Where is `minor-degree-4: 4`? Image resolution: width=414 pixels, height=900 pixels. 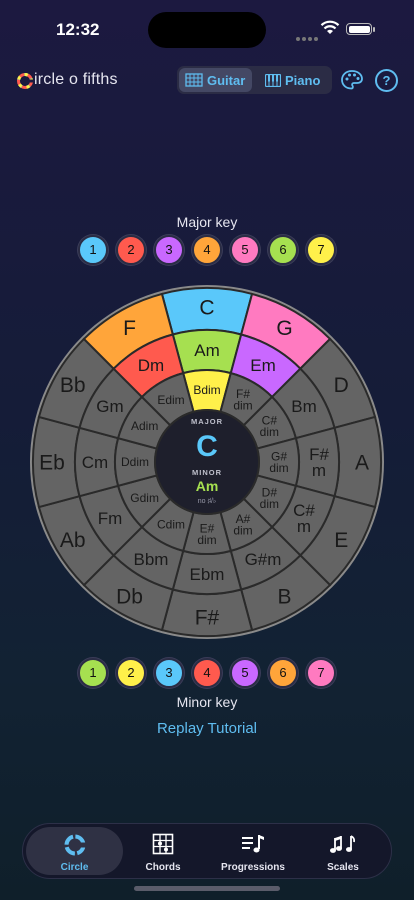
minor-degree-4: 4 is located at coordinates (207, 673).